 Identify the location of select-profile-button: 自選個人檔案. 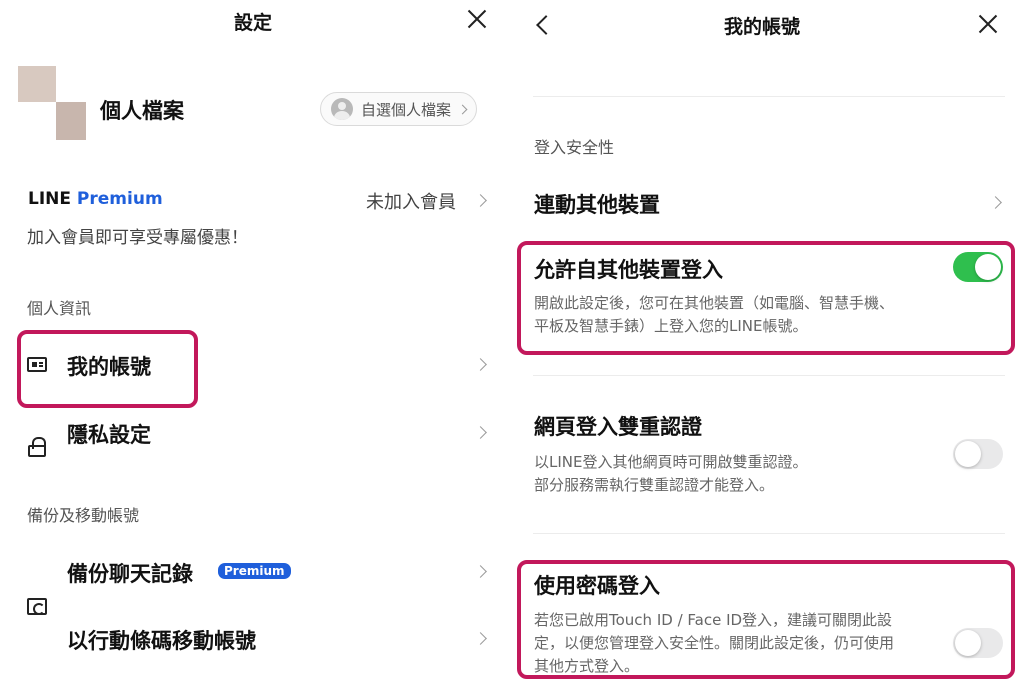
(399, 109).